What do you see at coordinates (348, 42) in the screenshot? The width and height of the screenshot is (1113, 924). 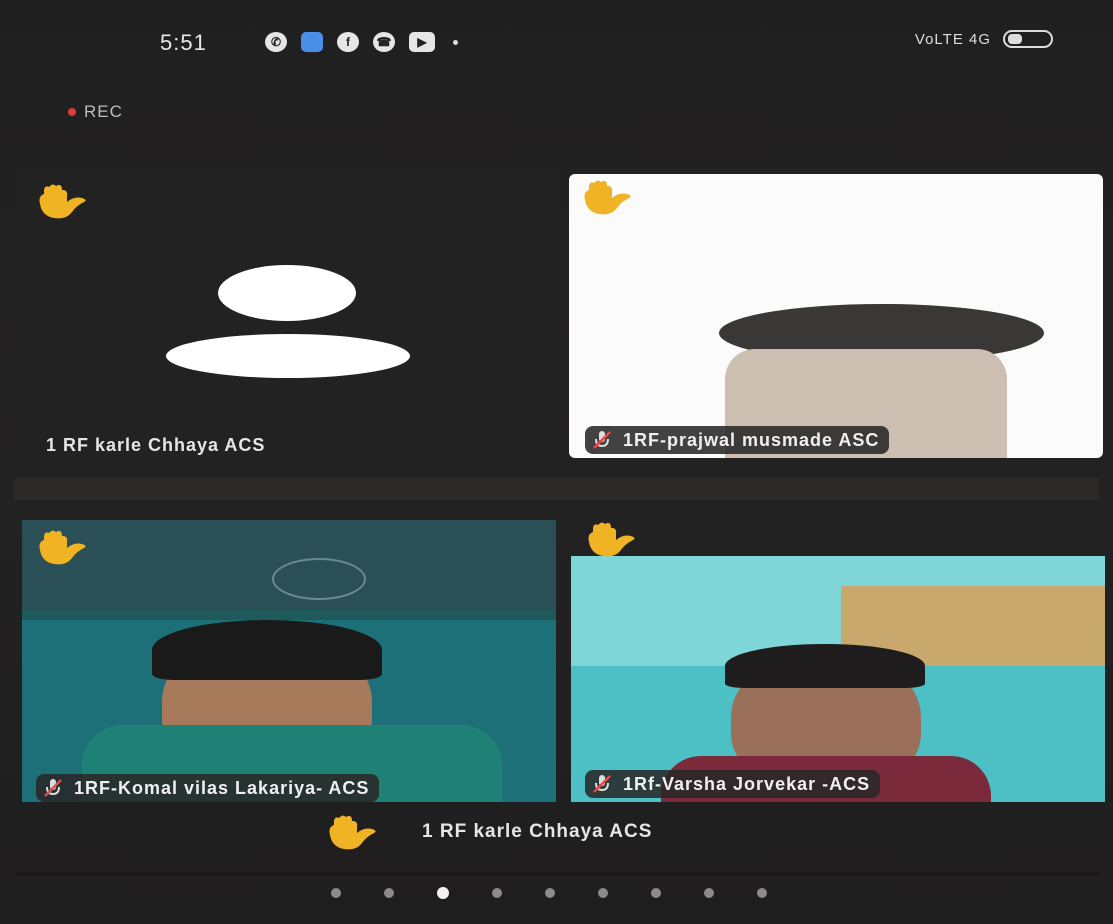 I see `facebook-icon: f` at bounding box center [348, 42].